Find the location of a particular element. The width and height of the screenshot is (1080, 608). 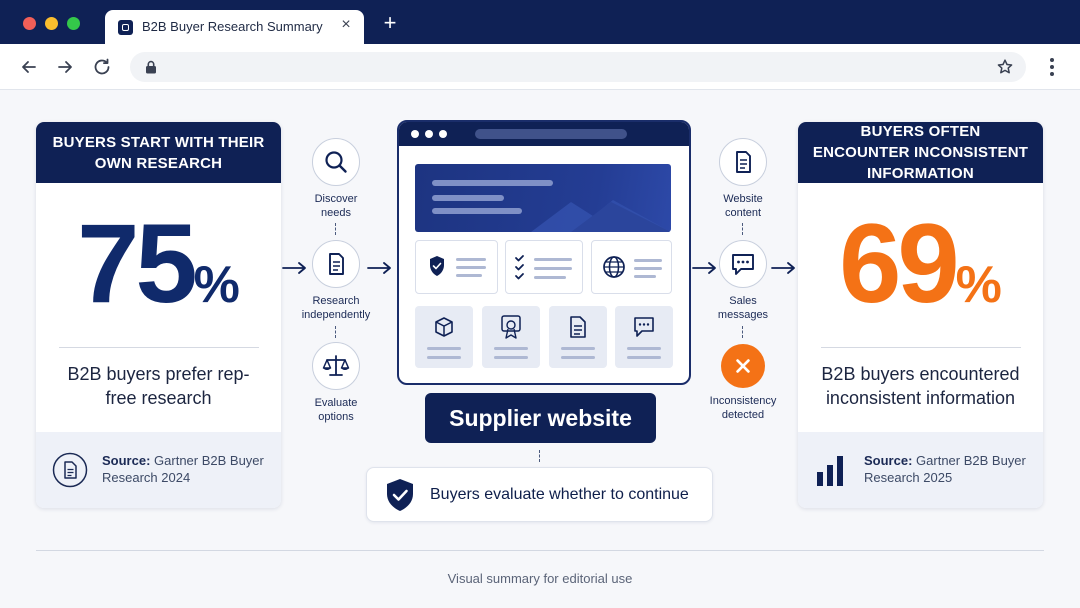

browser-tab: B2B Buyer Research Summary × is located at coordinates (234, 27).